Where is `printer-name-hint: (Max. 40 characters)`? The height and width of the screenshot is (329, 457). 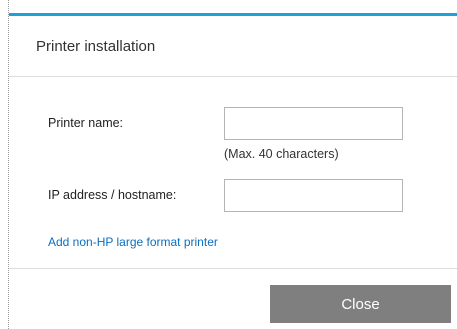 printer-name-hint: (Max. 40 characters) is located at coordinates (281, 154).